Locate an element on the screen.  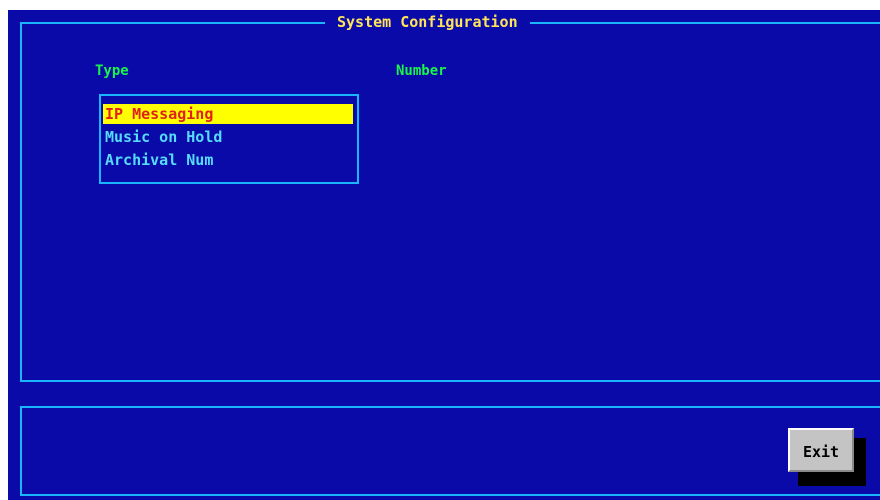
list-item-archival-num: Archival Num is located at coordinates (228, 160).